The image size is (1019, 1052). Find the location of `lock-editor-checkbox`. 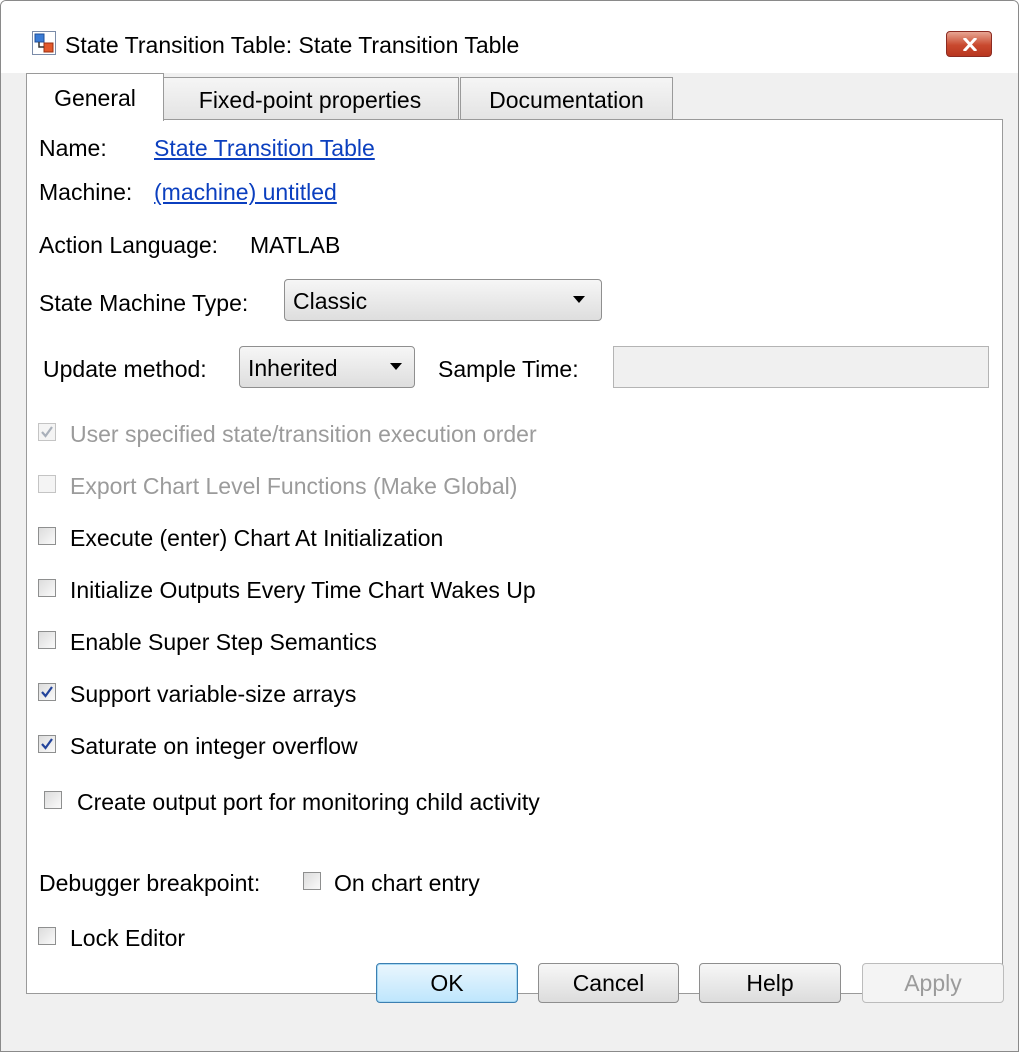

lock-editor-checkbox is located at coordinates (47, 936).